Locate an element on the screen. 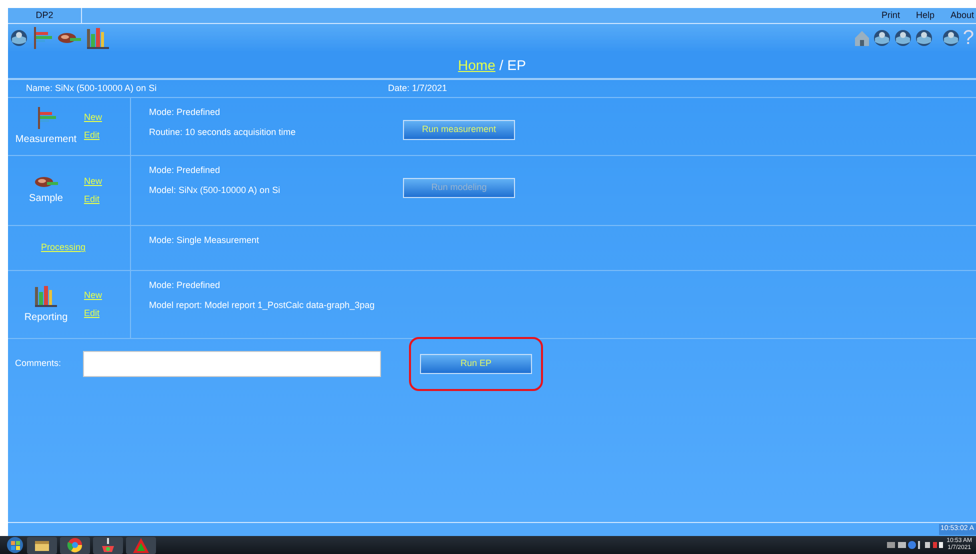  app-title: DP2 is located at coordinates (45, 15).